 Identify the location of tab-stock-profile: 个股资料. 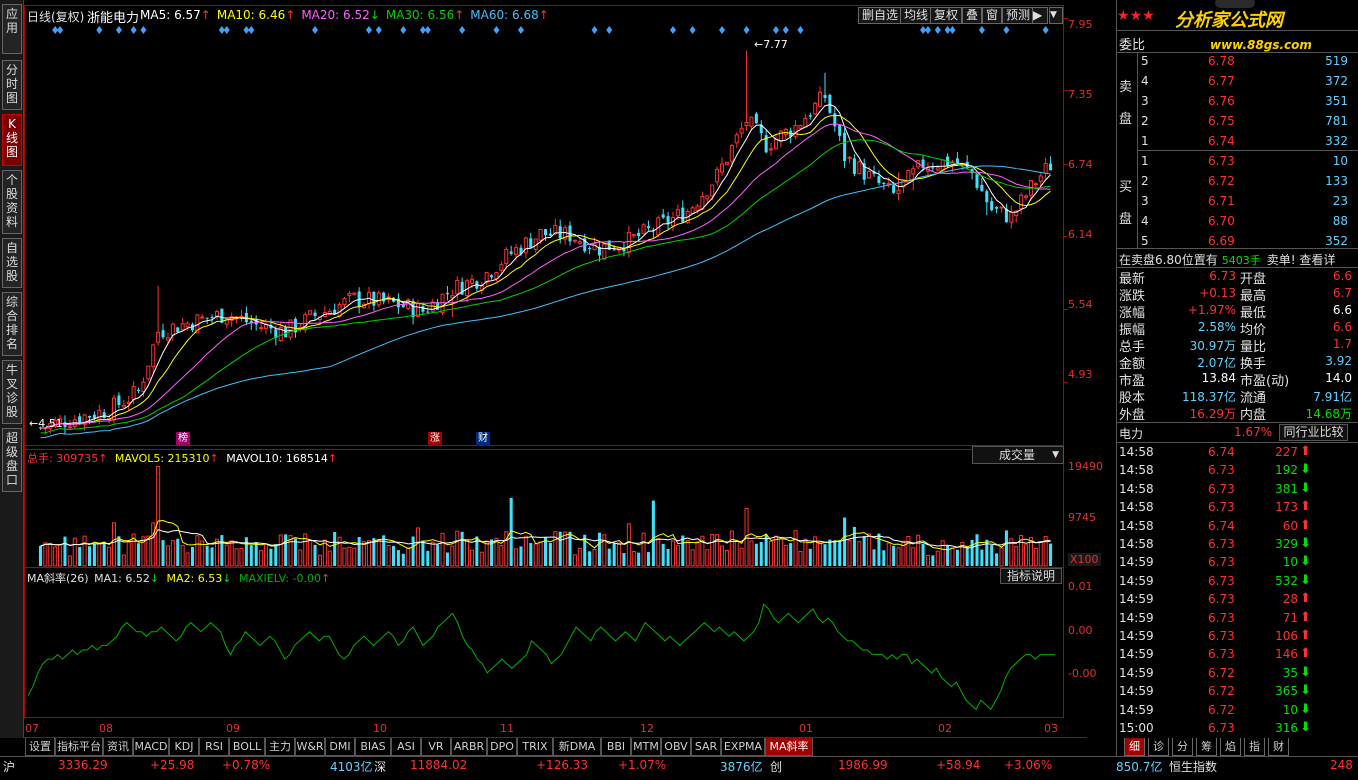
(12, 202).